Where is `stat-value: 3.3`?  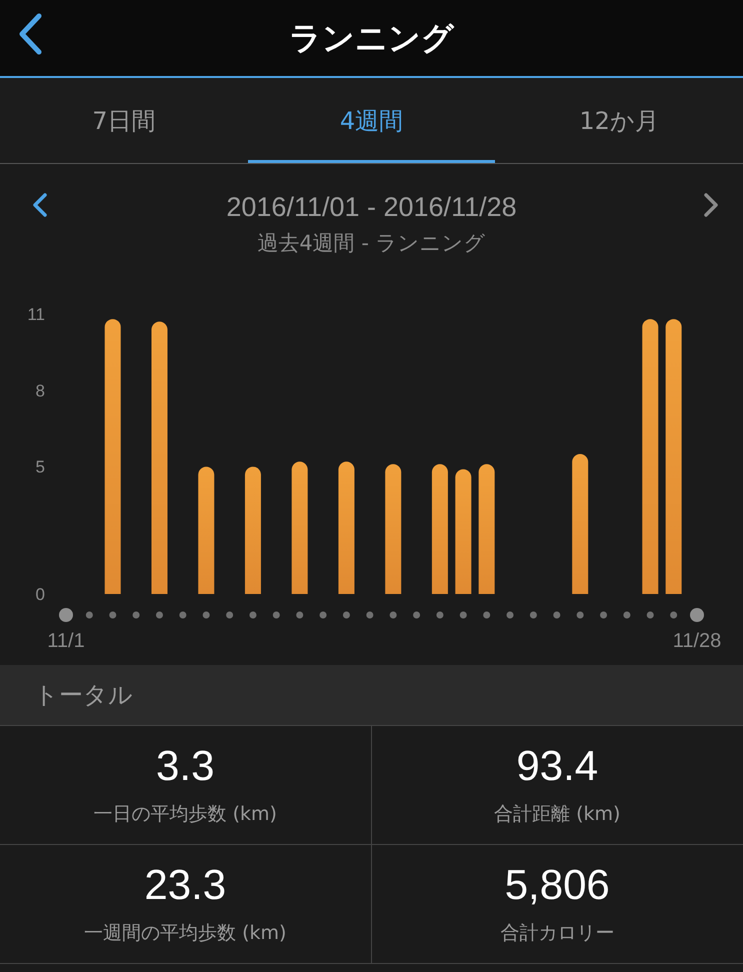
stat-value: 3.3 is located at coordinates (185, 766).